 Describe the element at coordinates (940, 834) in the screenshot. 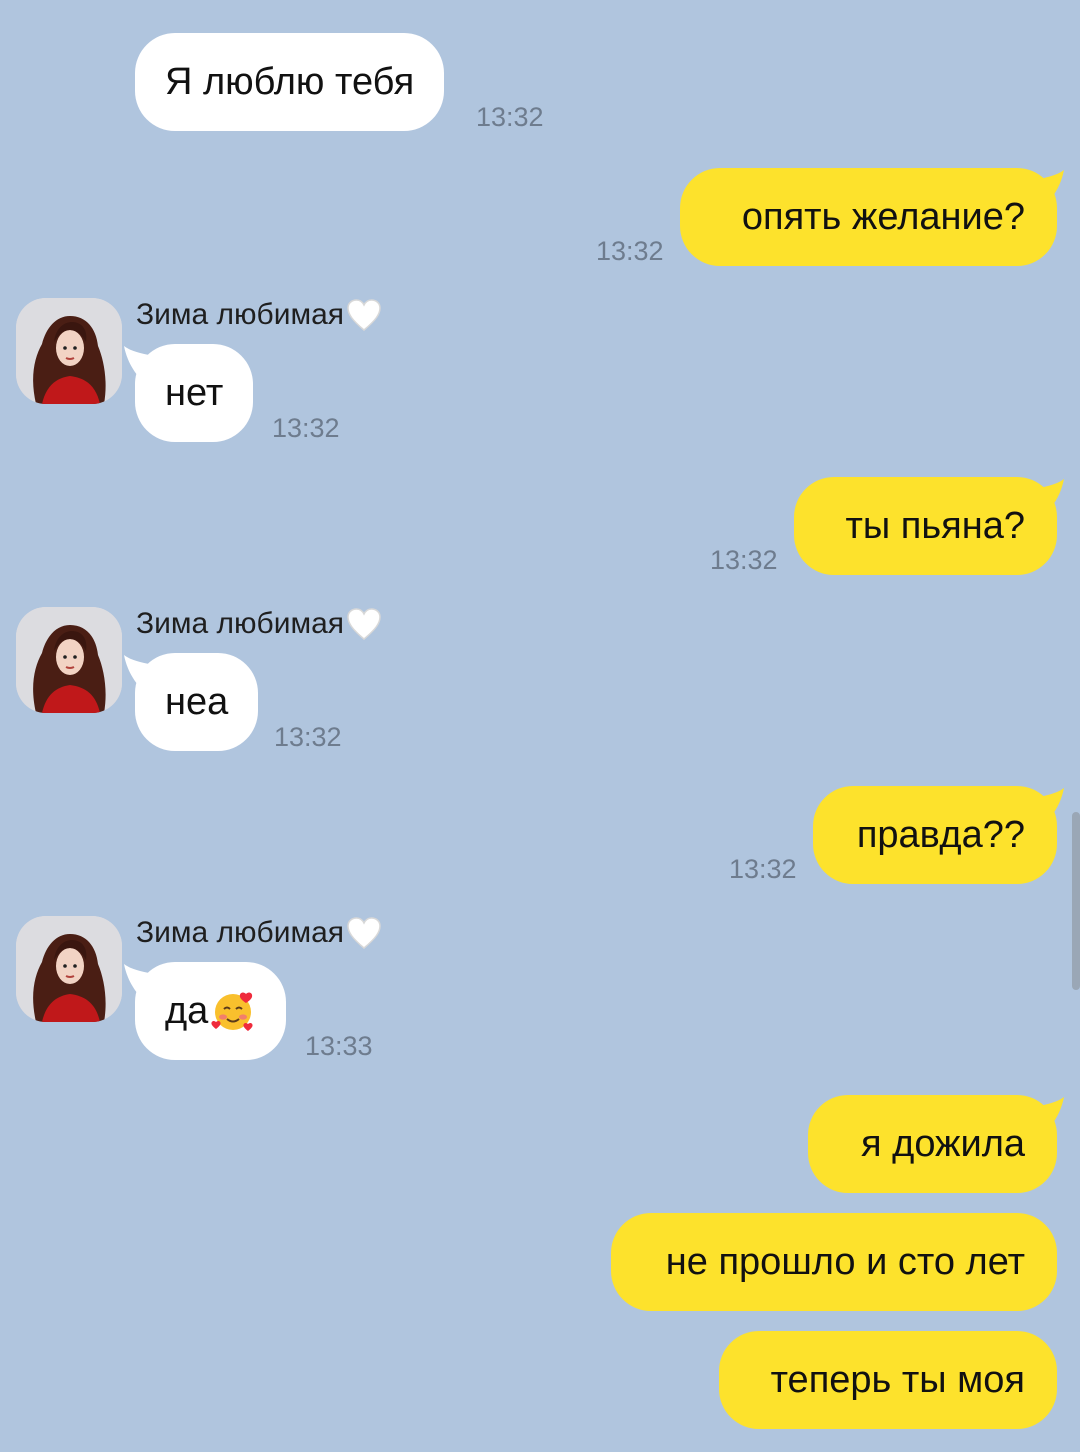

I see `message-text: правда??` at that location.